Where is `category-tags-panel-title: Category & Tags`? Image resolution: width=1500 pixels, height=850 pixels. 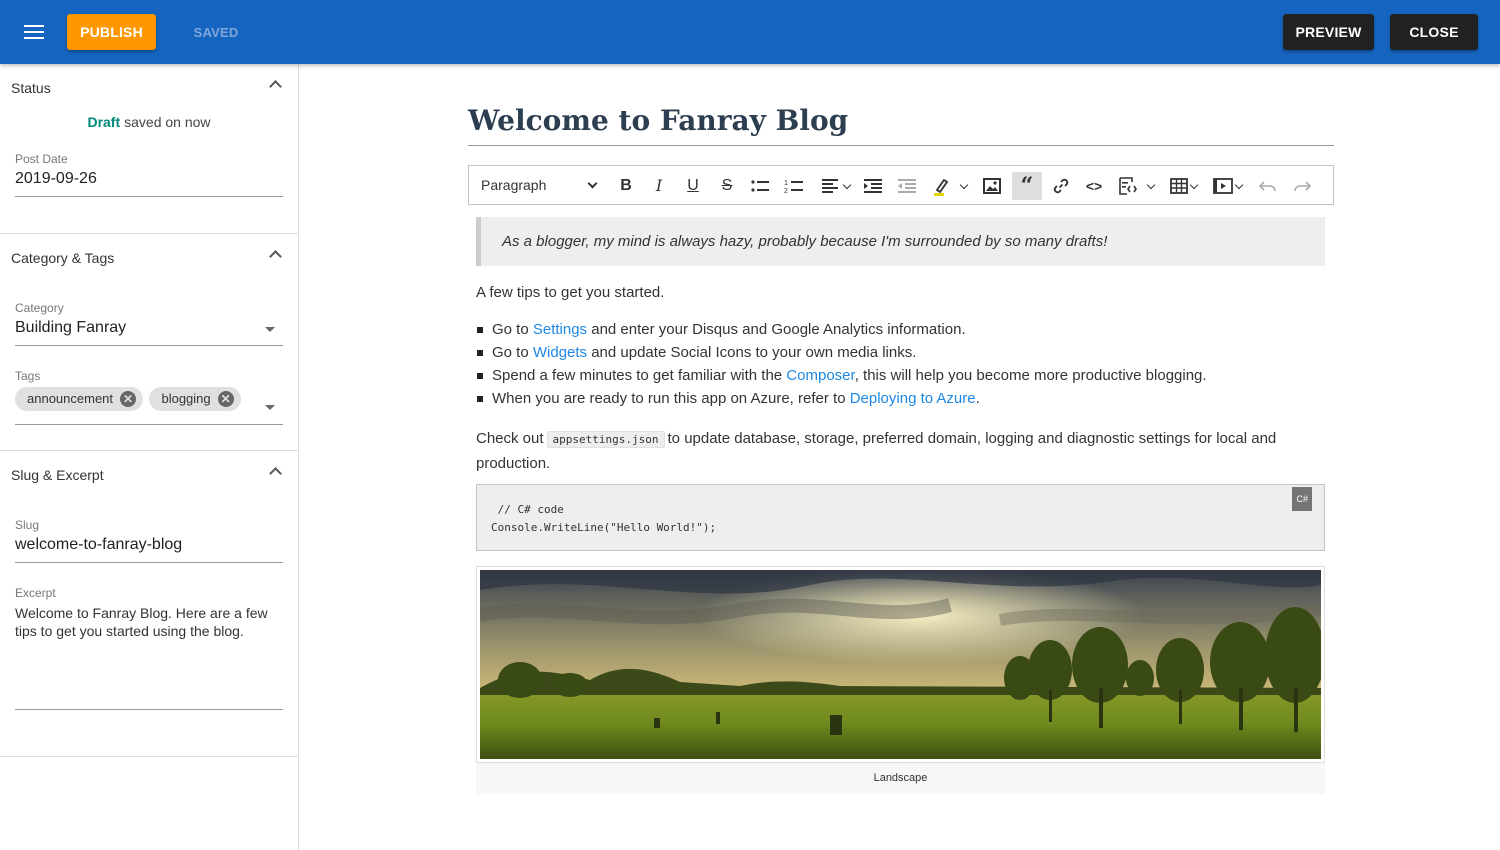 category-tags-panel-title: Category & Tags is located at coordinates (62, 258).